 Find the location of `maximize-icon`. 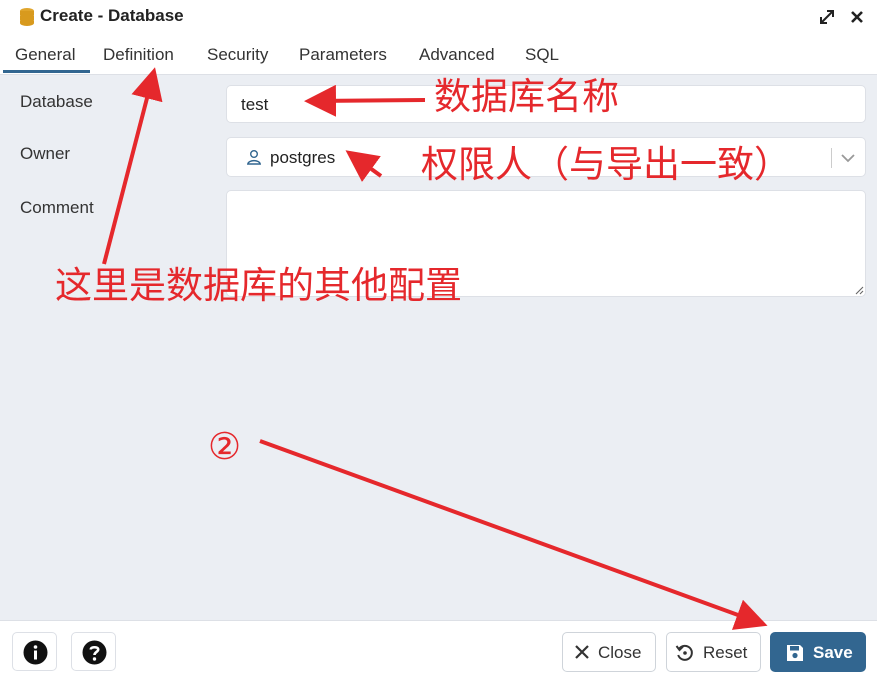

maximize-icon is located at coordinates (827, 17).